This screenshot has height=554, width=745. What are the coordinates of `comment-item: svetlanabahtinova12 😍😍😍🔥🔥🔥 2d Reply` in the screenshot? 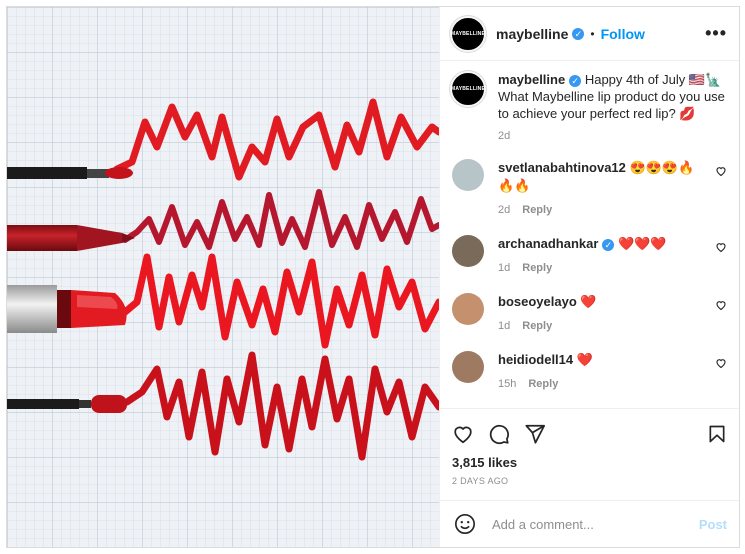 It's located at (588, 189).